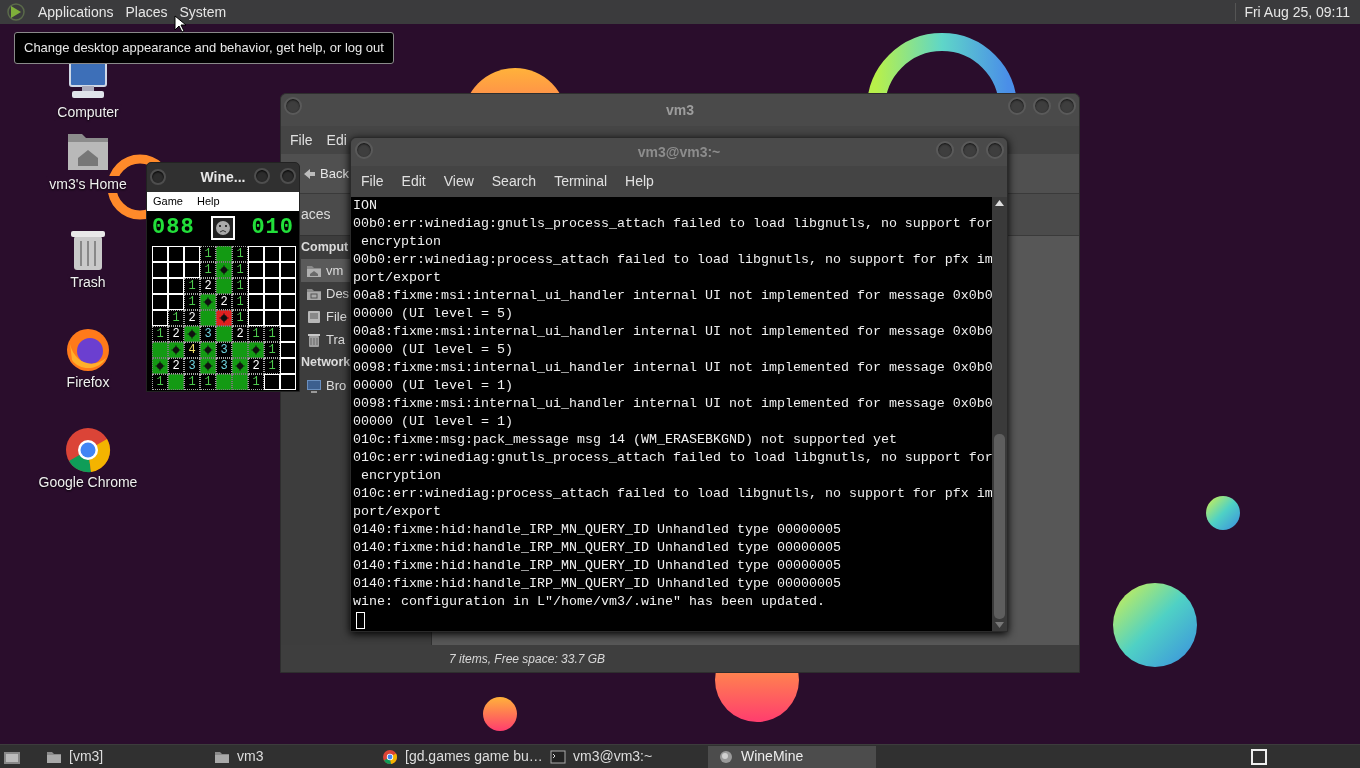 Image resolution: width=1360 pixels, height=768 pixels. I want to click on revealed-cell, so click(176, 382).